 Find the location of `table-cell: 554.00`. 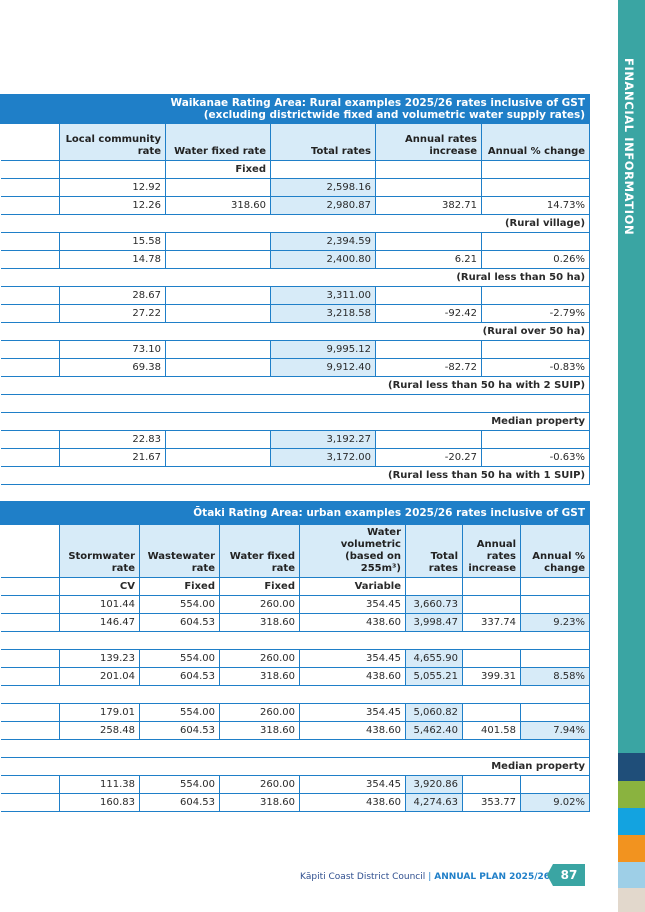

table-cell: 554.00 is located at coordinates (179, 712).